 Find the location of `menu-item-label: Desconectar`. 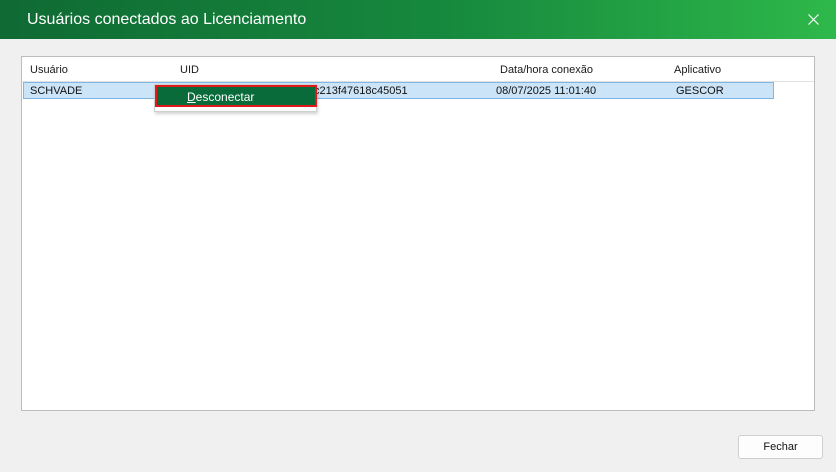

menu-item-label: Desconectar is located at coordinates (221, 97).